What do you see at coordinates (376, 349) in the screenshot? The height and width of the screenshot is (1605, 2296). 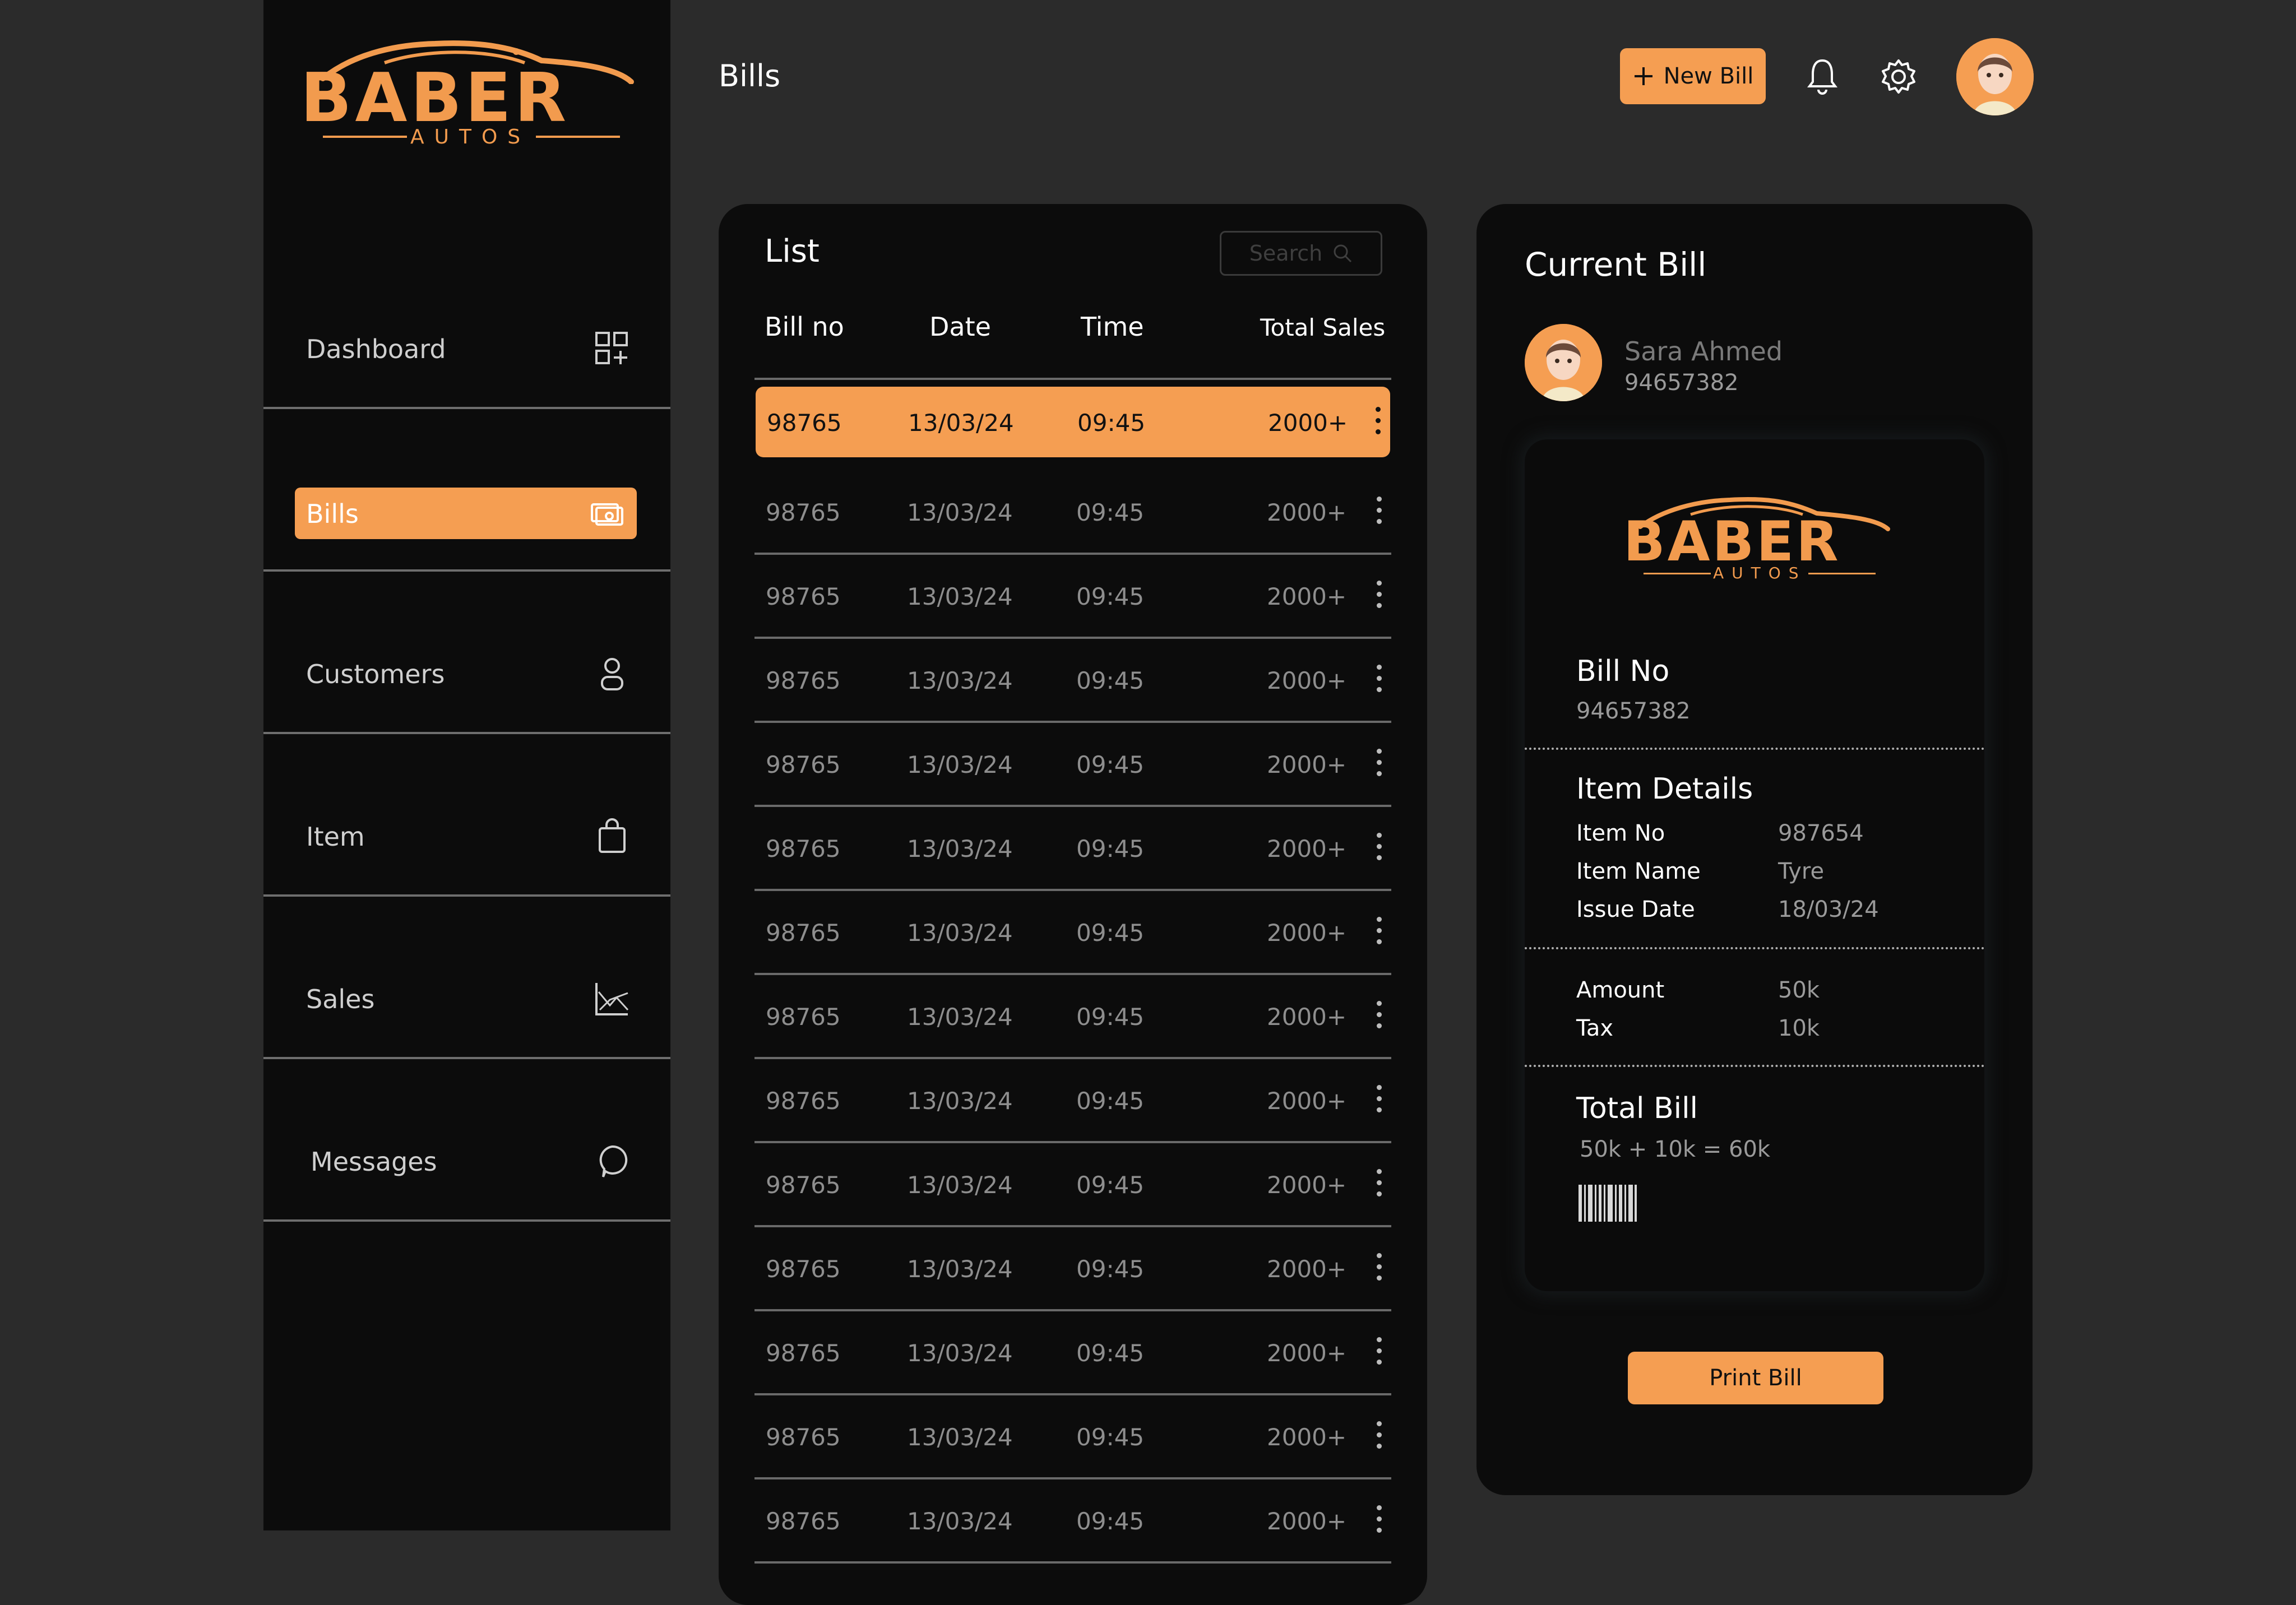 I see `sidebar-item-label: Dashboard` at bounding box center [376, 349].